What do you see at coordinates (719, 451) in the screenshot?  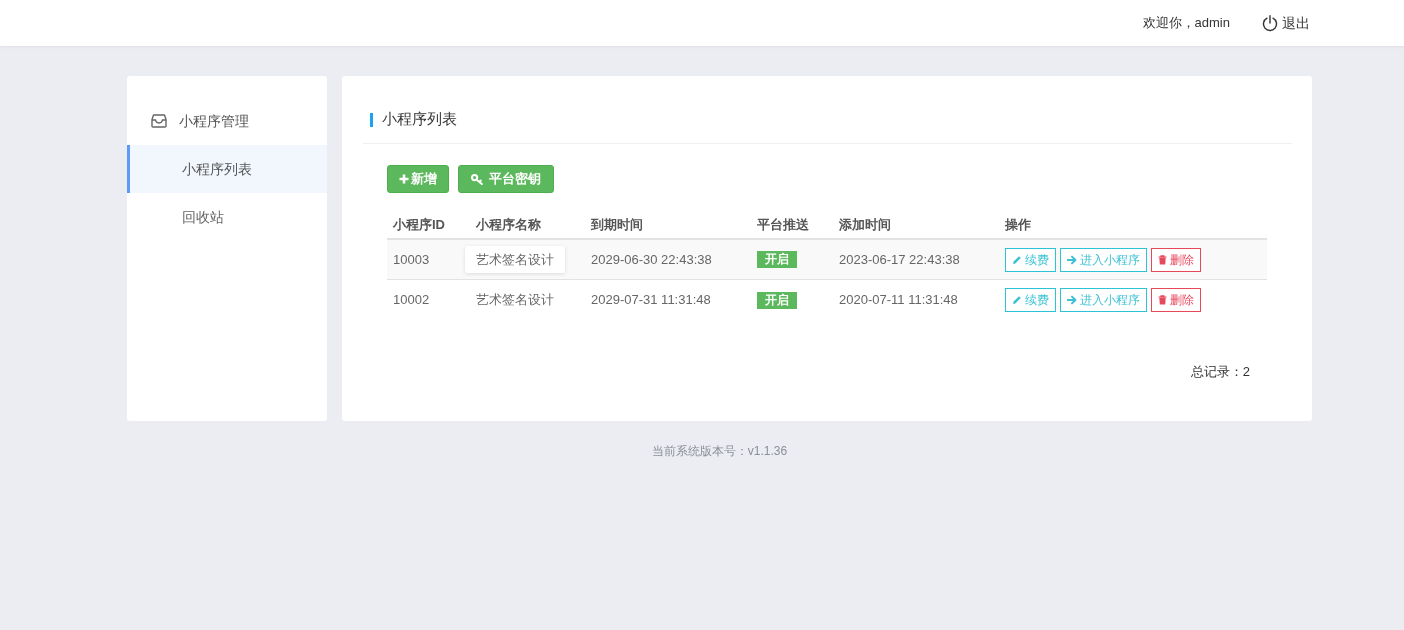 I see `version-text: 当前系统版本号：v1.1.36` at bounding box center [719, 451].